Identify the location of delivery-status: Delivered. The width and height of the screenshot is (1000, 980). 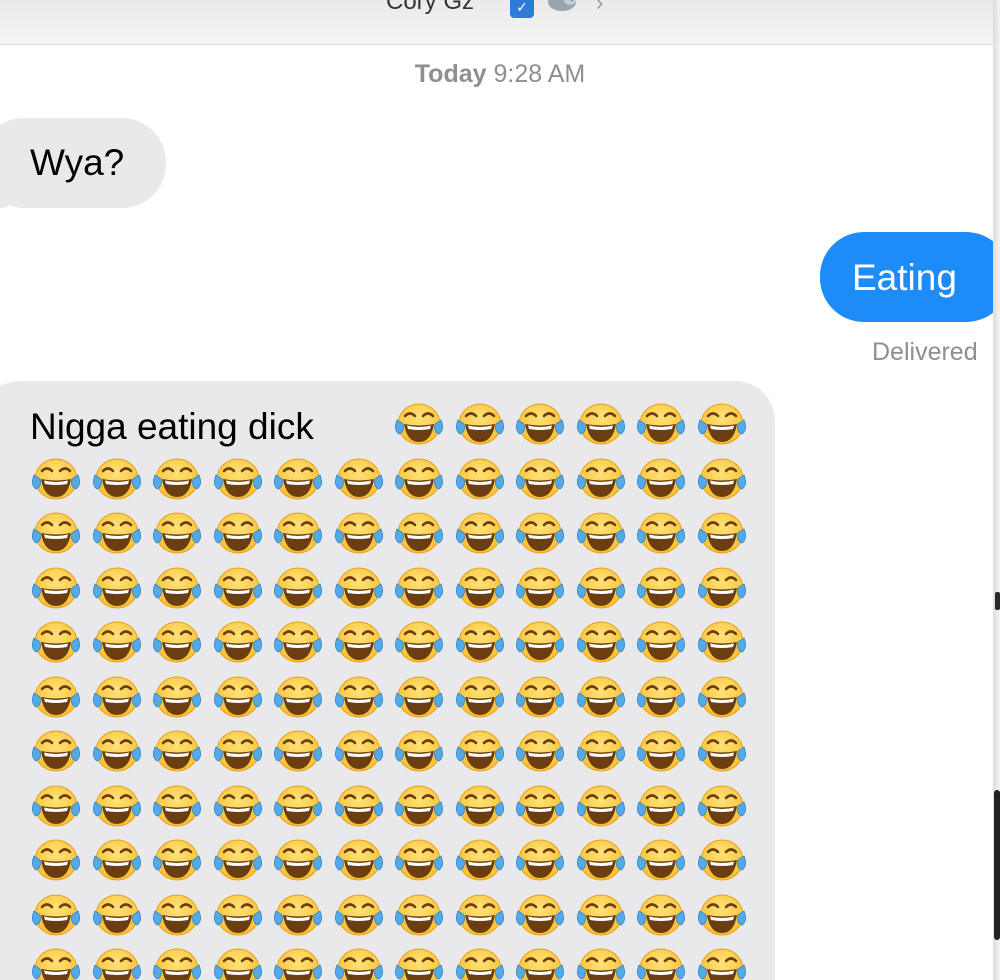
(925, 352).